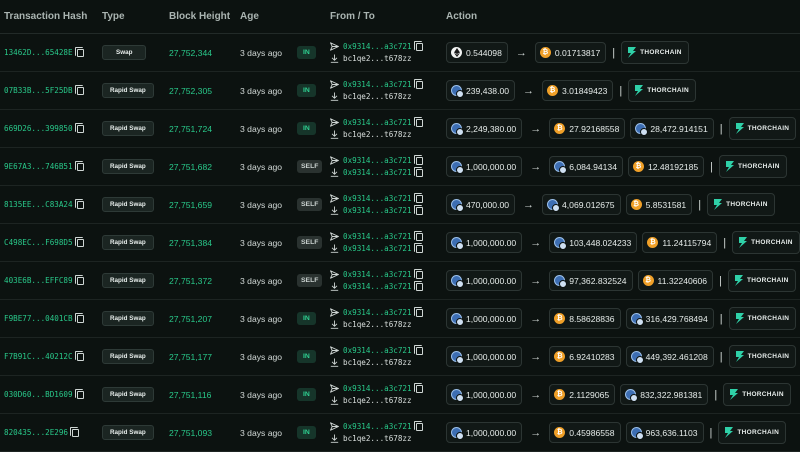 The image size is (800, 452). Describe the element at coordinates (38, 52) in the screenshot. I see `tx-hash-link: 13462D...65428E` at that location.